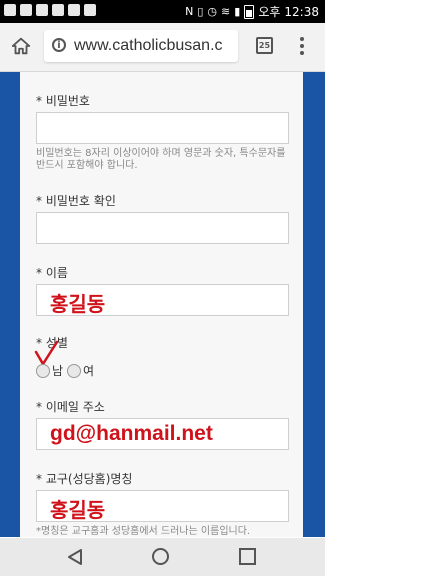 Image resolution: width=432 pixels, height=576 pixels. What do you see at coordinates (226, 11) in the screenshot?
I see `wifi-icon: ≋` at bounding box center [226, 11].